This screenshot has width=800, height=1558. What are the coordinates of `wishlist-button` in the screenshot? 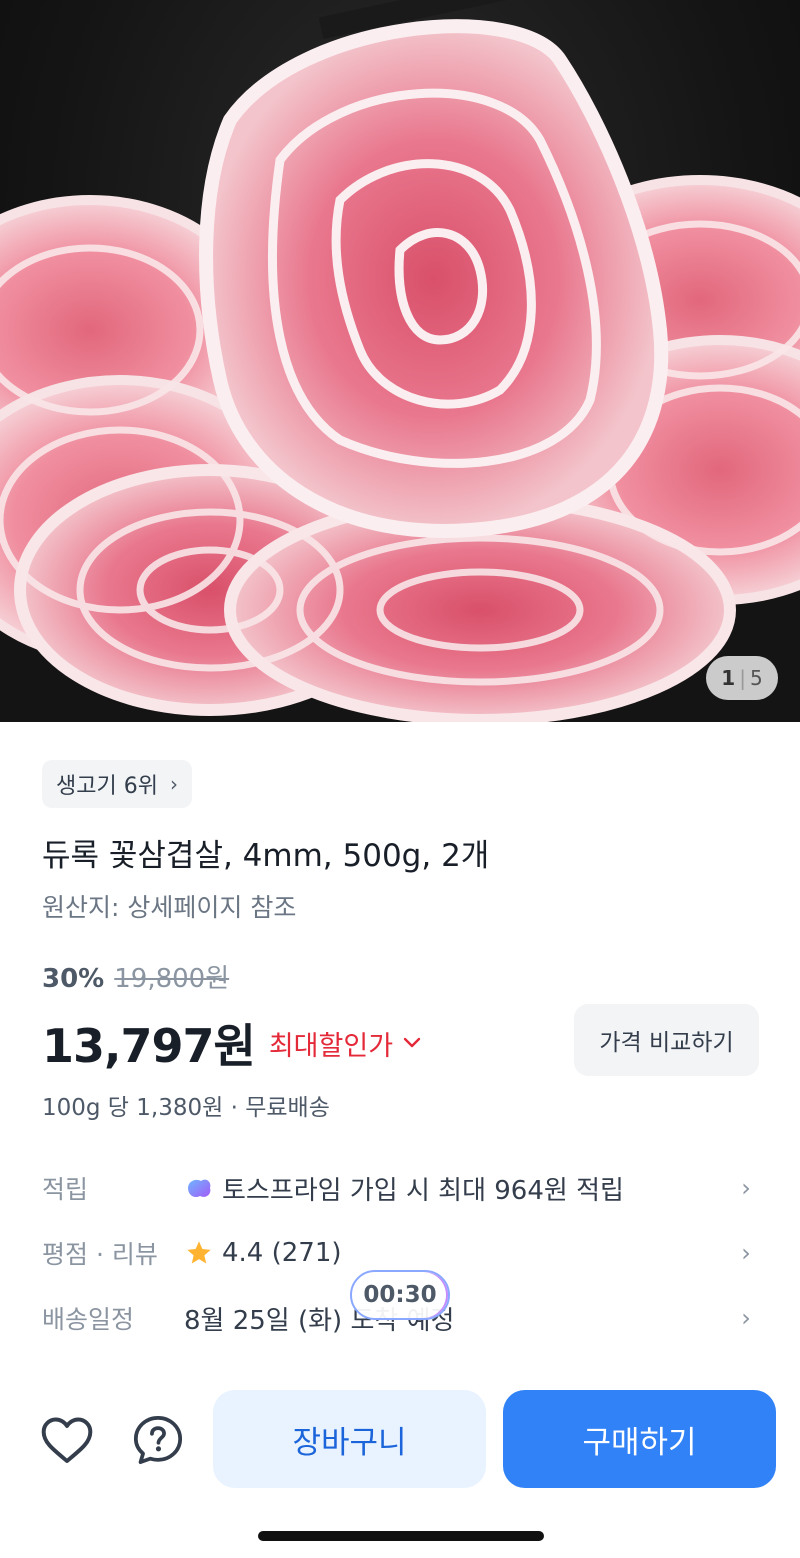 It's located at (67, 1440).